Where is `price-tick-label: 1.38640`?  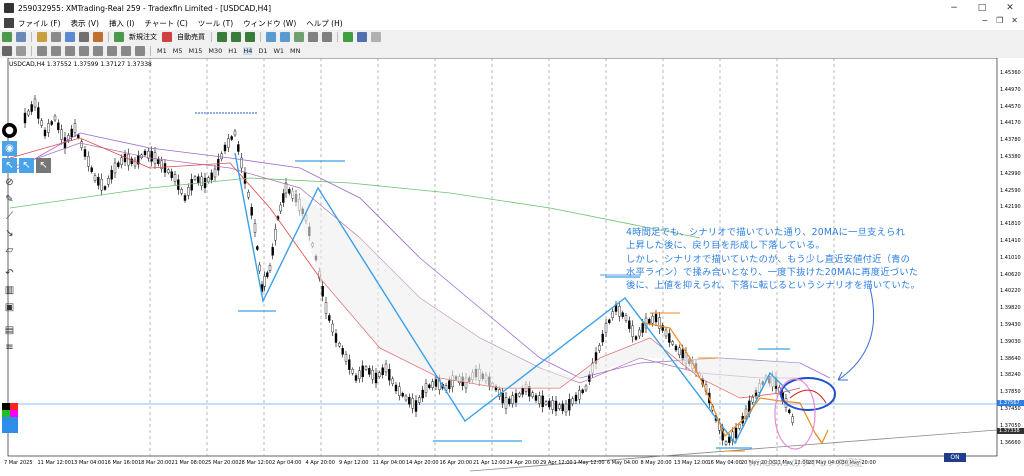
price-tick-label: 1.38640 is located at coordinates (1010, 358).